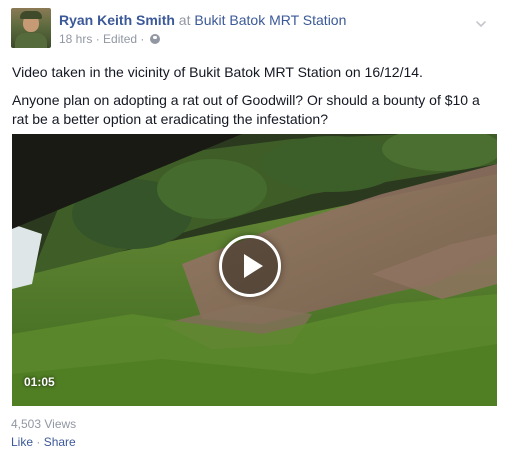 This screenshot has height=456, width=509. What do you see at coordinates (120, 39) in the screenshot?
I see `edited-link: Edited` at bounding box center [120, 39].